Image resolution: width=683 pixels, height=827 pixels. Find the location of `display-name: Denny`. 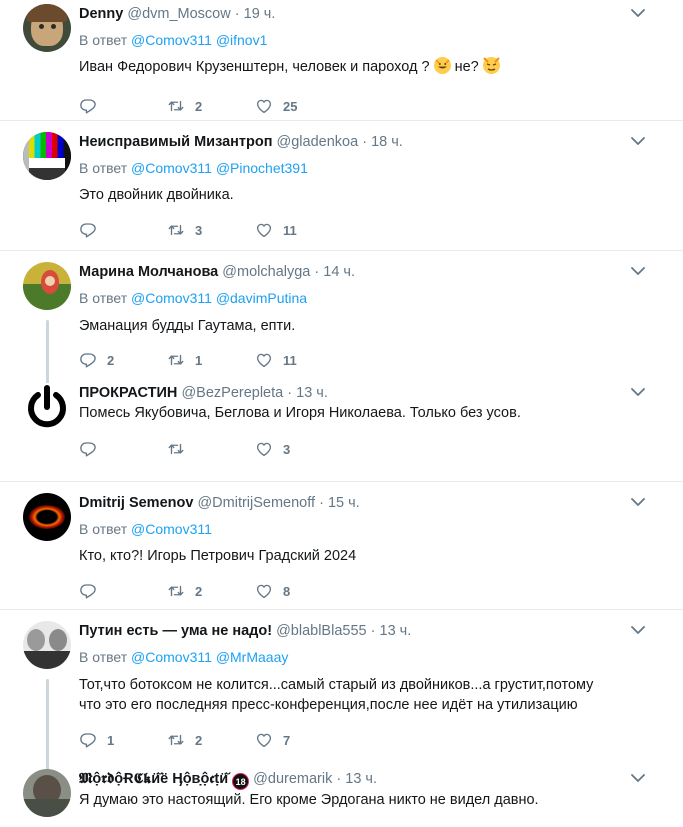

display-name: Denny is located at coordinates (101, 14).